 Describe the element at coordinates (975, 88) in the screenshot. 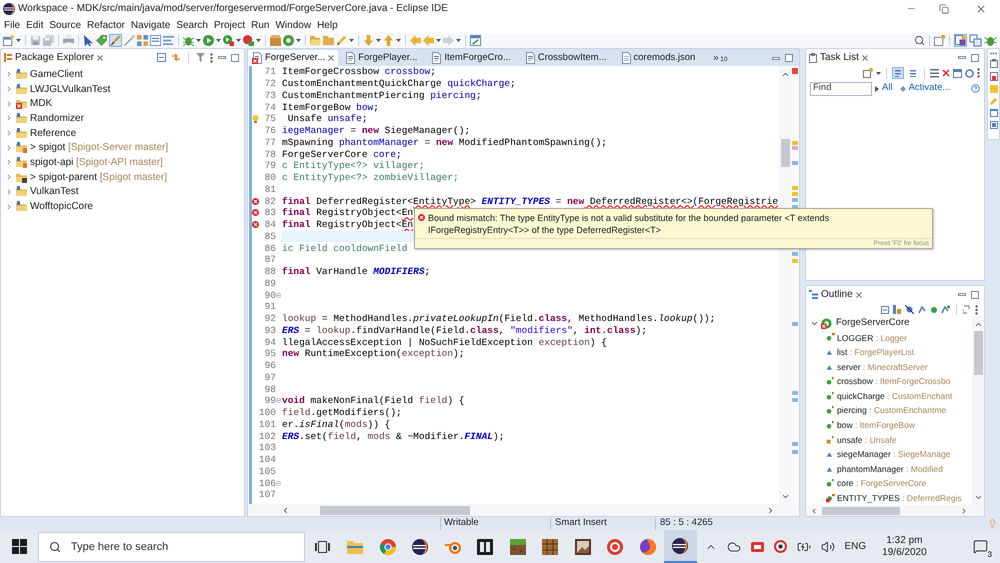

I see `help-icon` at that location.